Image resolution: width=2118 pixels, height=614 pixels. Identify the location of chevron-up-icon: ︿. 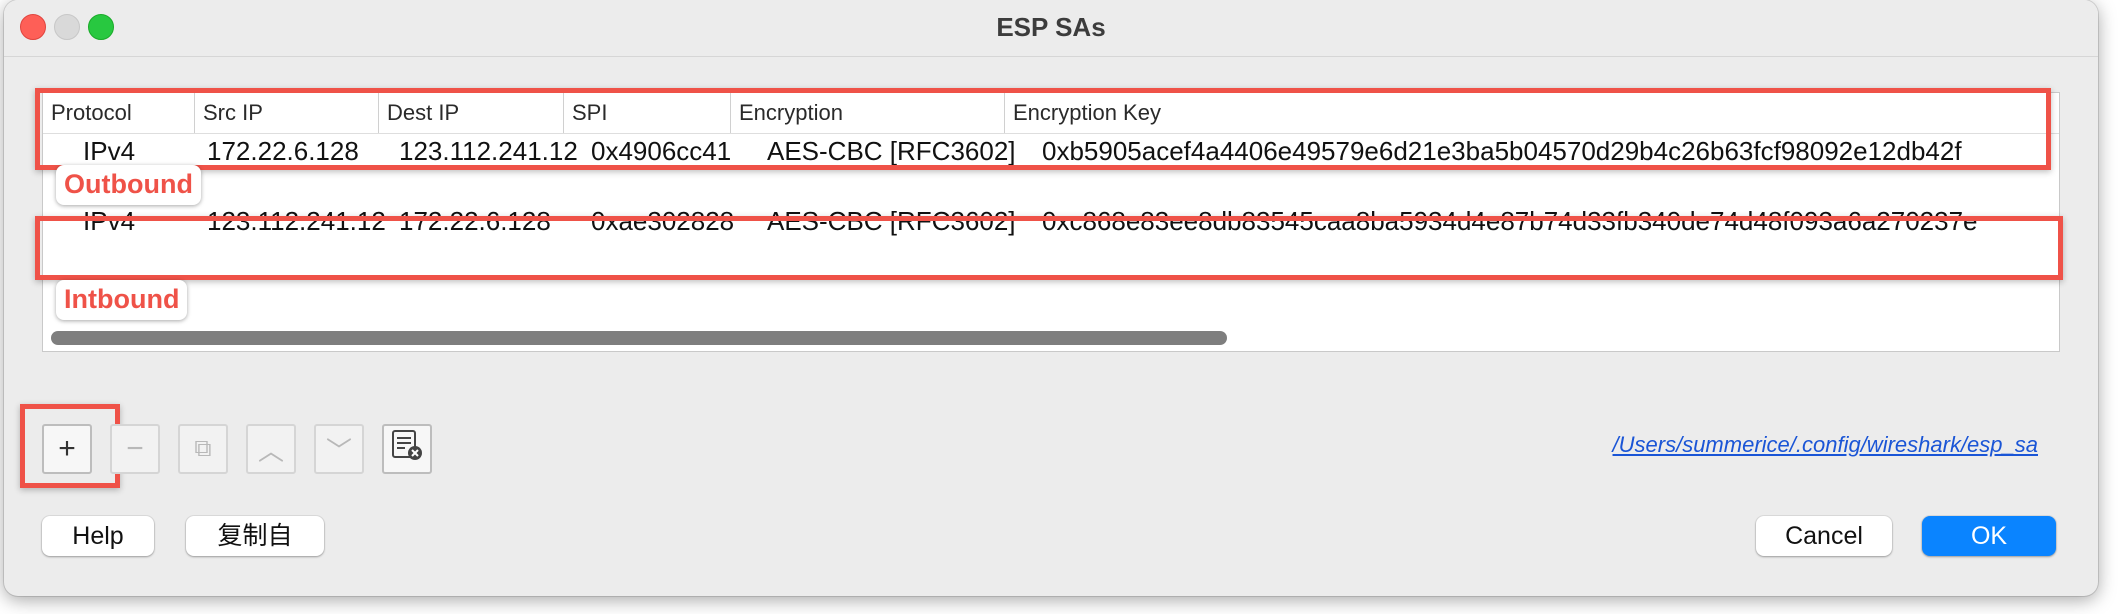
(270, 450).